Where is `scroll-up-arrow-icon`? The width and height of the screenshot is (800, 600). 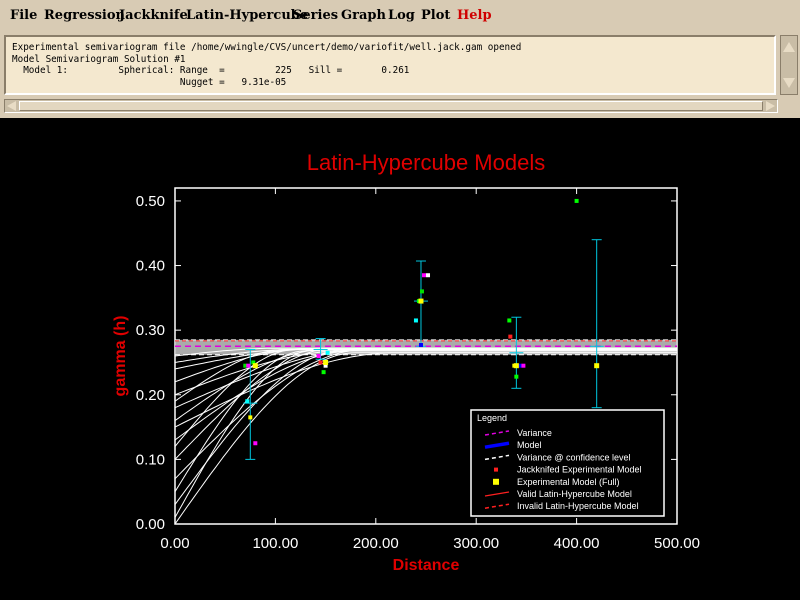 scroll-up-arrow-icon is located at coordinates (789, 47).